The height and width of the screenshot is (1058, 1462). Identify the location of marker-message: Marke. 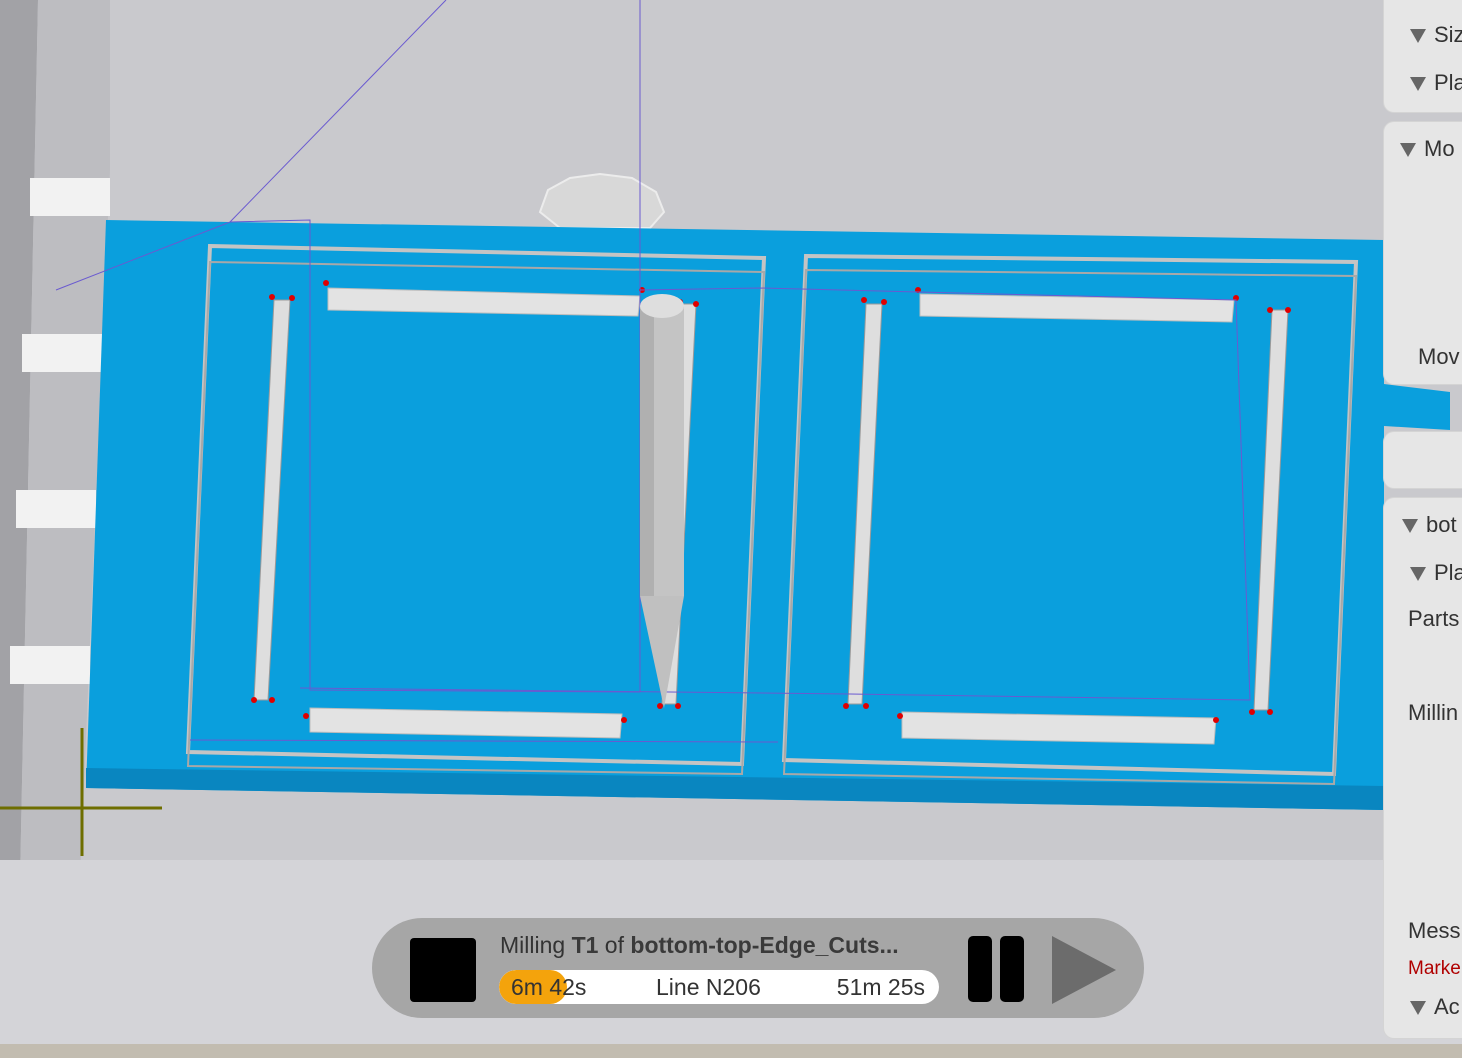
(1434, 968).